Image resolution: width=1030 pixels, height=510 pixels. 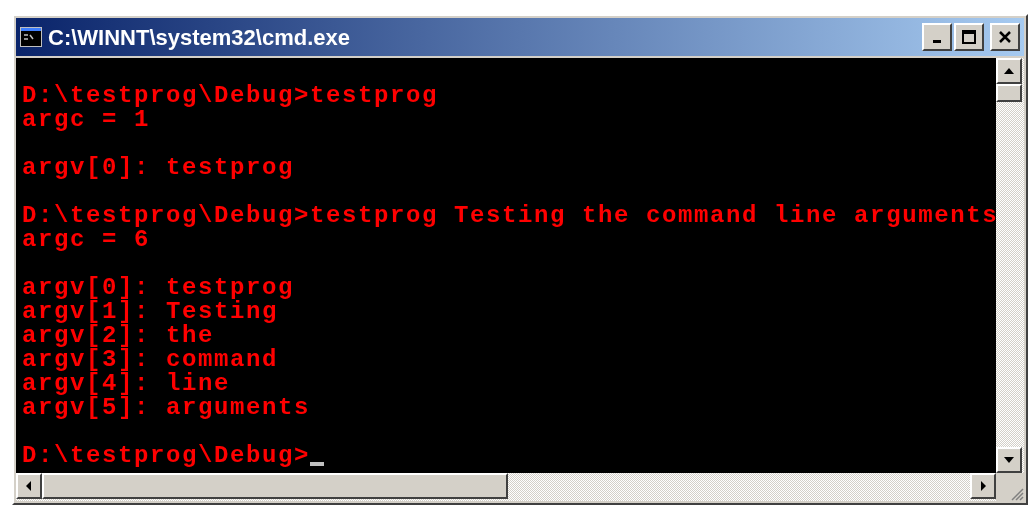 I want to click on scroll-left-button, so click(x=29, y=486).